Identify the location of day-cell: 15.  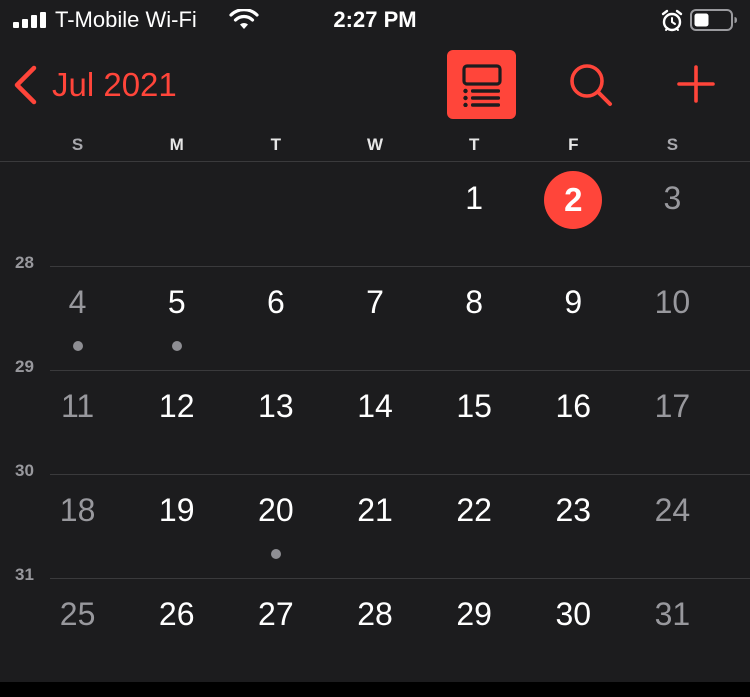
(474, 422).